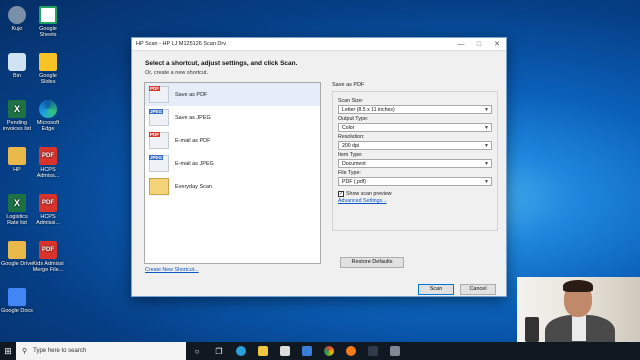 The image size is (640, 360). Describe the element at coordinates (193, 140) in the screenshot. I see `shortcut-label: E-mail as PDF` at that location.